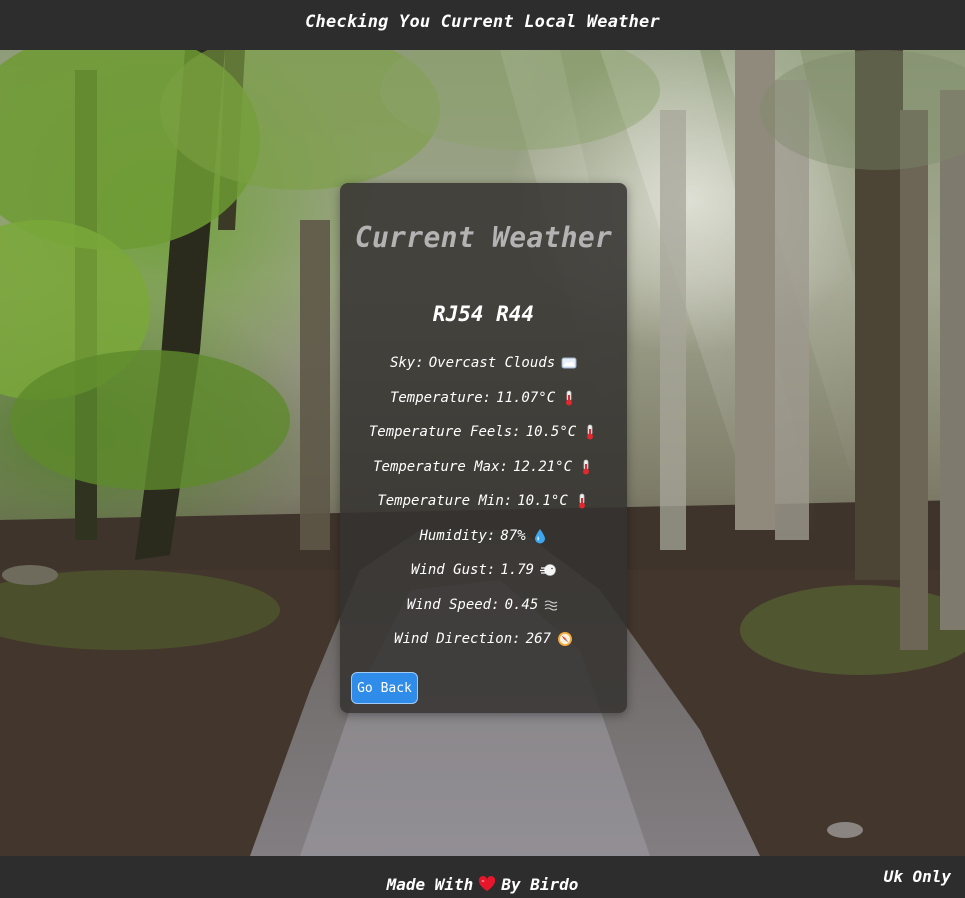  Describe the element at coordinates (526, 397) in the screenshot. I see `row-value: 11.07°C` at that location.